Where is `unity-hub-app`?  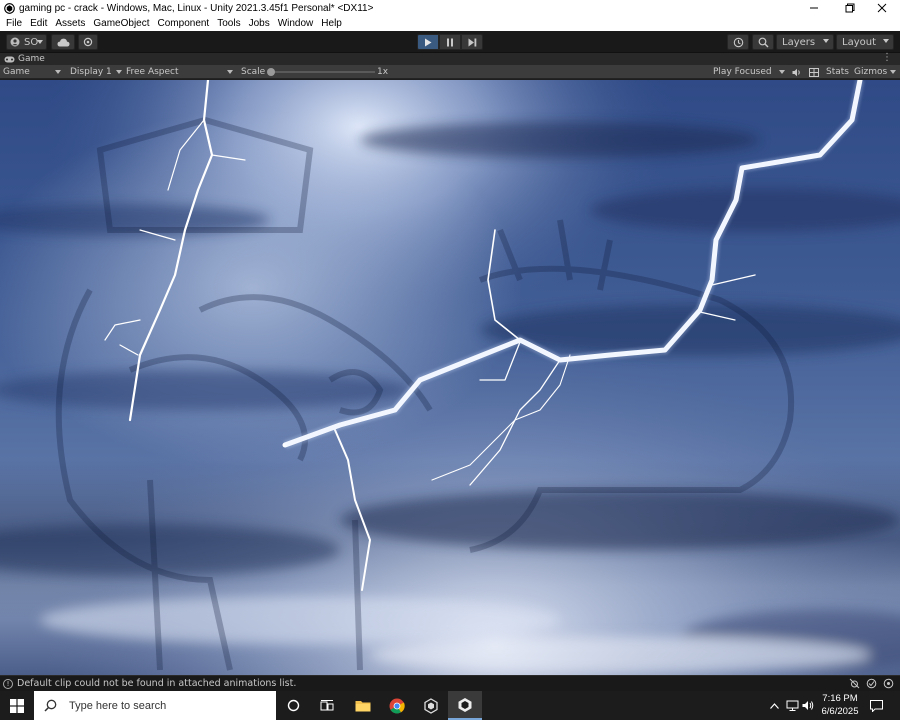 unity-hub-app is located at coordinates (431, 705).